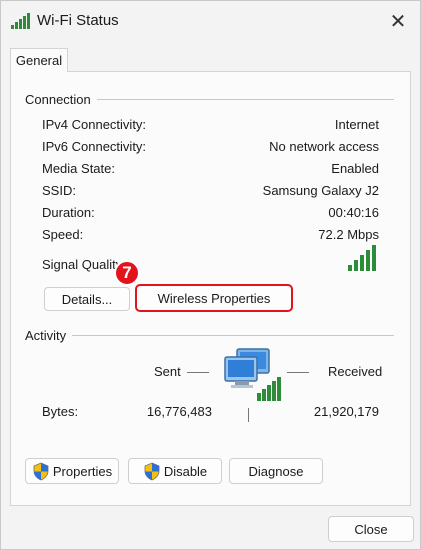  I want to click on received-line, so click(298, 372).